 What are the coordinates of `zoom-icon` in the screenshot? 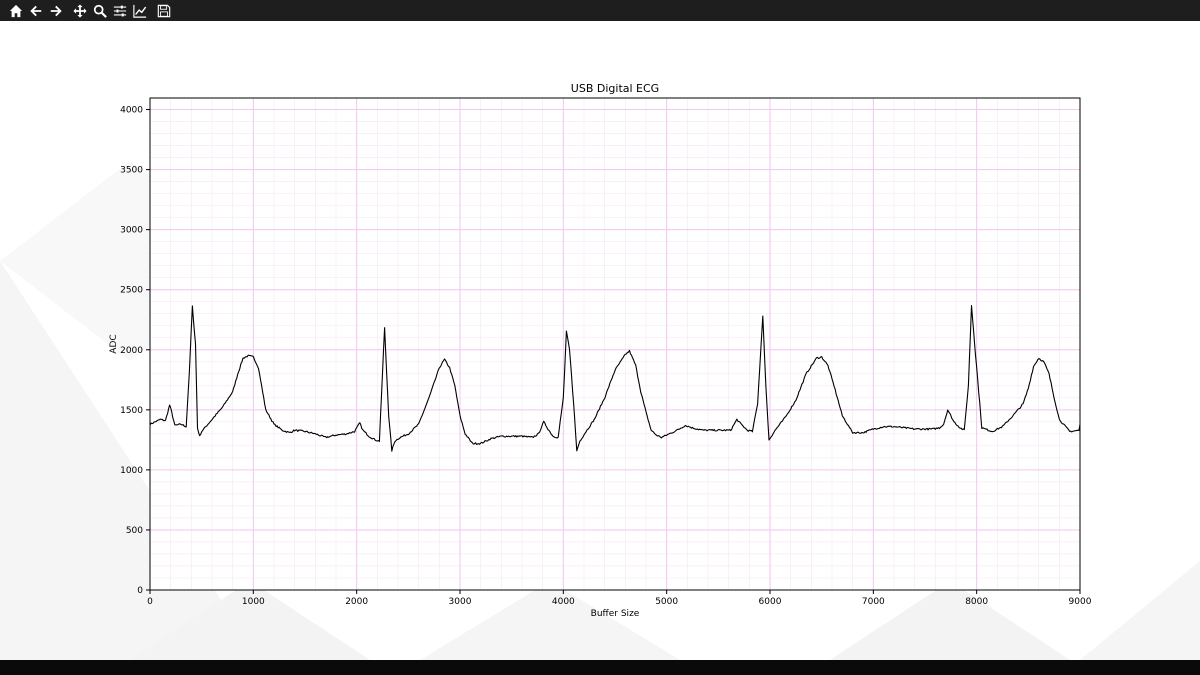 It's located at (100, 11).